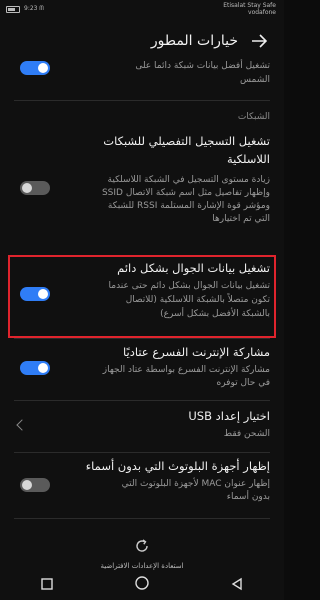 The image size is (320, 600). Describe the element at coordinates (215, 314) in the screenshot. I see `mobile-data-desc-3: بالشبكة الأفضل بشكل أسرع)` at that location.